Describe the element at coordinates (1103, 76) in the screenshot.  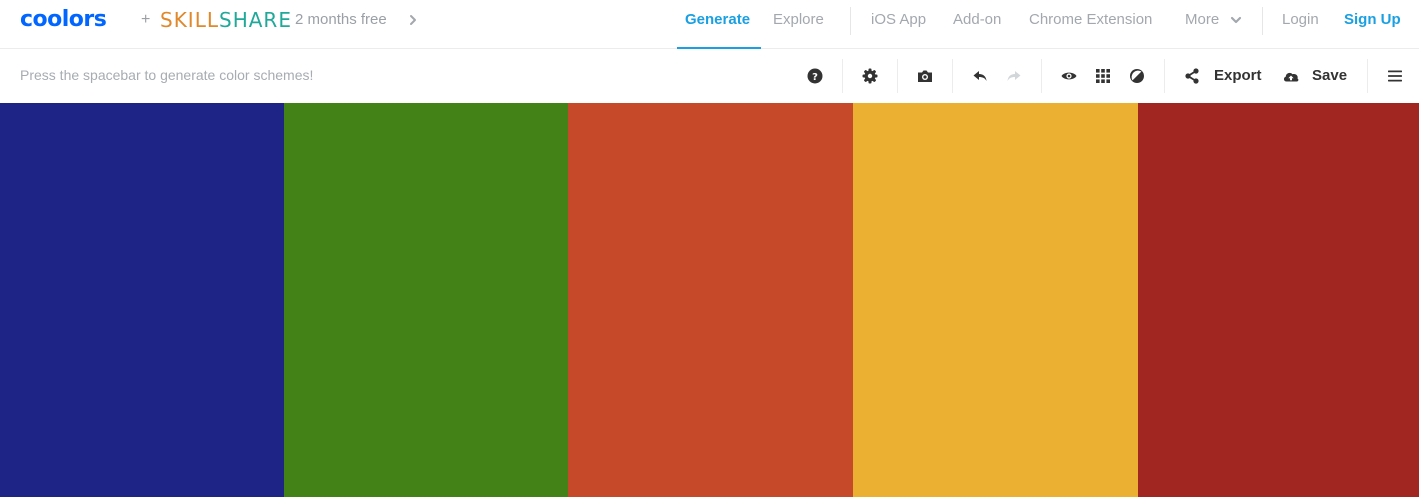
I see `grid-icon` at that location.